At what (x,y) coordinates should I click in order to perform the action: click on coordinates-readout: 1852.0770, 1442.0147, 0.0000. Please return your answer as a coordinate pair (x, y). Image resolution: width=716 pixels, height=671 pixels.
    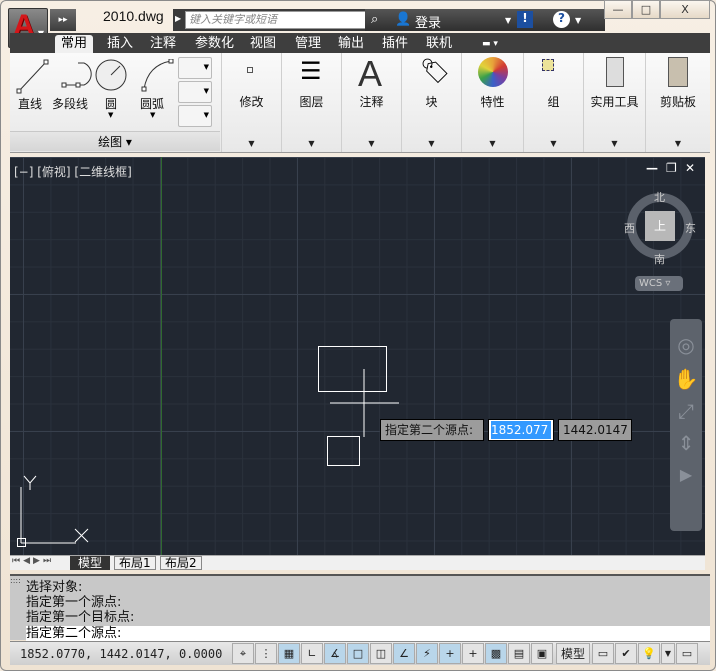
    Looking at the image, I should click on (121, 654).